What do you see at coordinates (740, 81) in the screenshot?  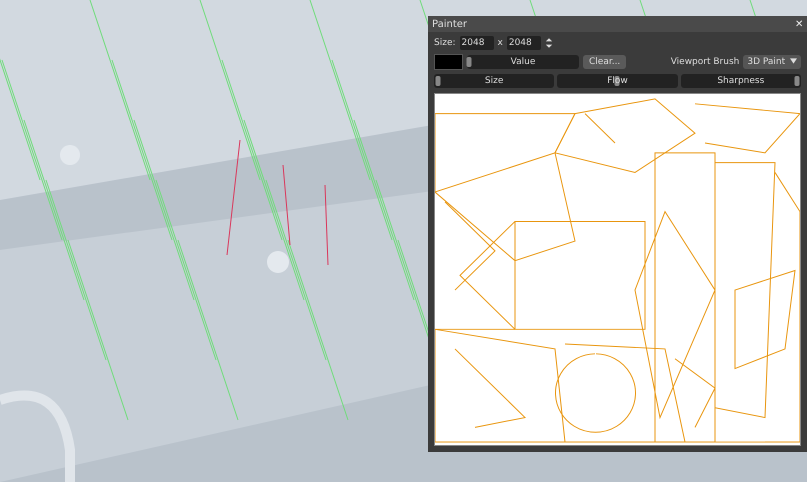 I see `brush-slider: Sharpness` at bounding box center [740, 81].